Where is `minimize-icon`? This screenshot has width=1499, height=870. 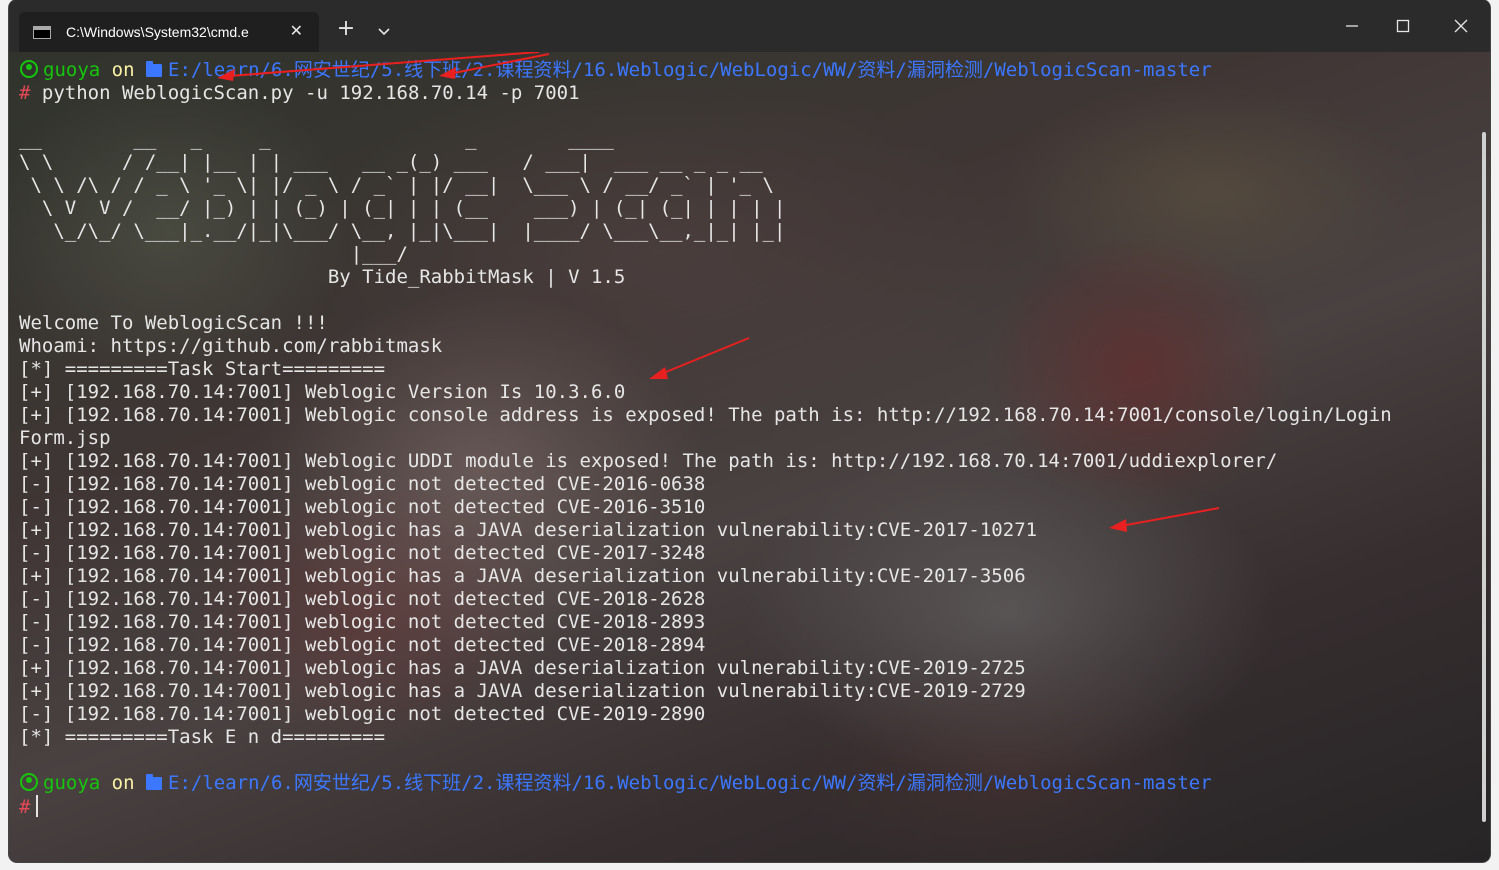 minimize-icon is located at coordinates (1352, 26).